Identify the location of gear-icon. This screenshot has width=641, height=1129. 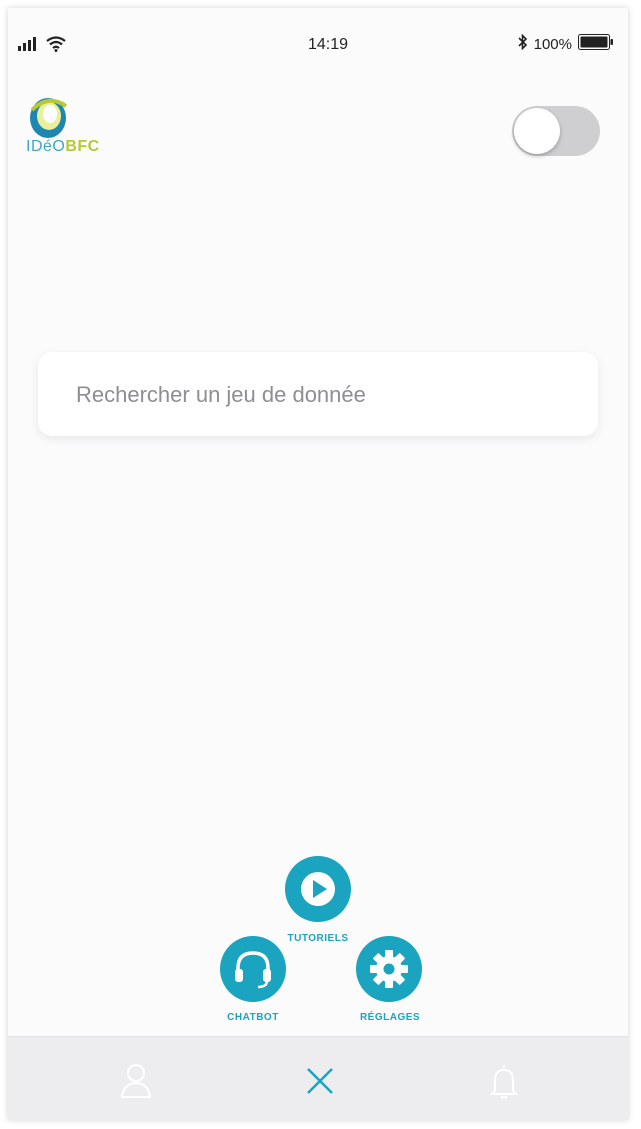
(389, 969).